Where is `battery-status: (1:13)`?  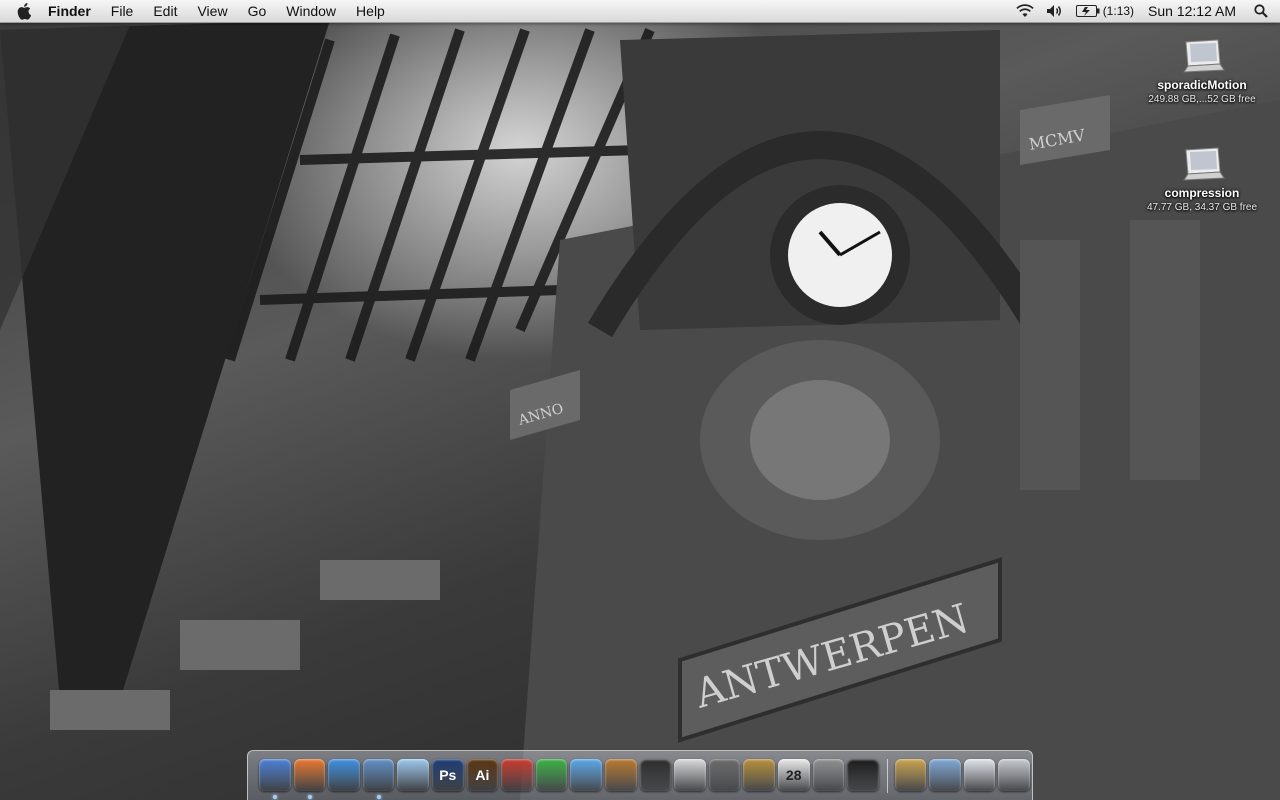
battery-status: (1:13) is located at coordinates (1105, 11).